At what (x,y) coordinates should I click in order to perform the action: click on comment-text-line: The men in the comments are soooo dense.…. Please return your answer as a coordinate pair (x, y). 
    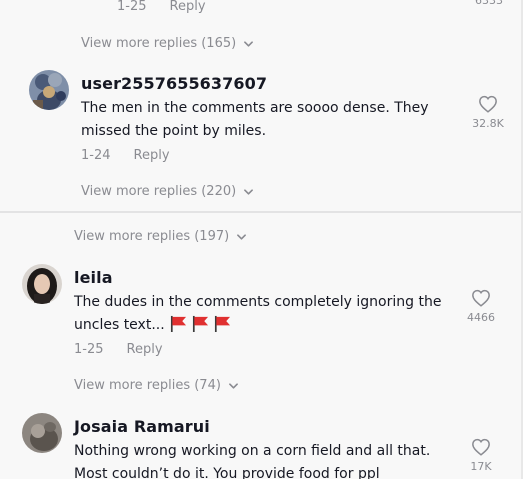
    Looking at the image, I should click on (255, 108).